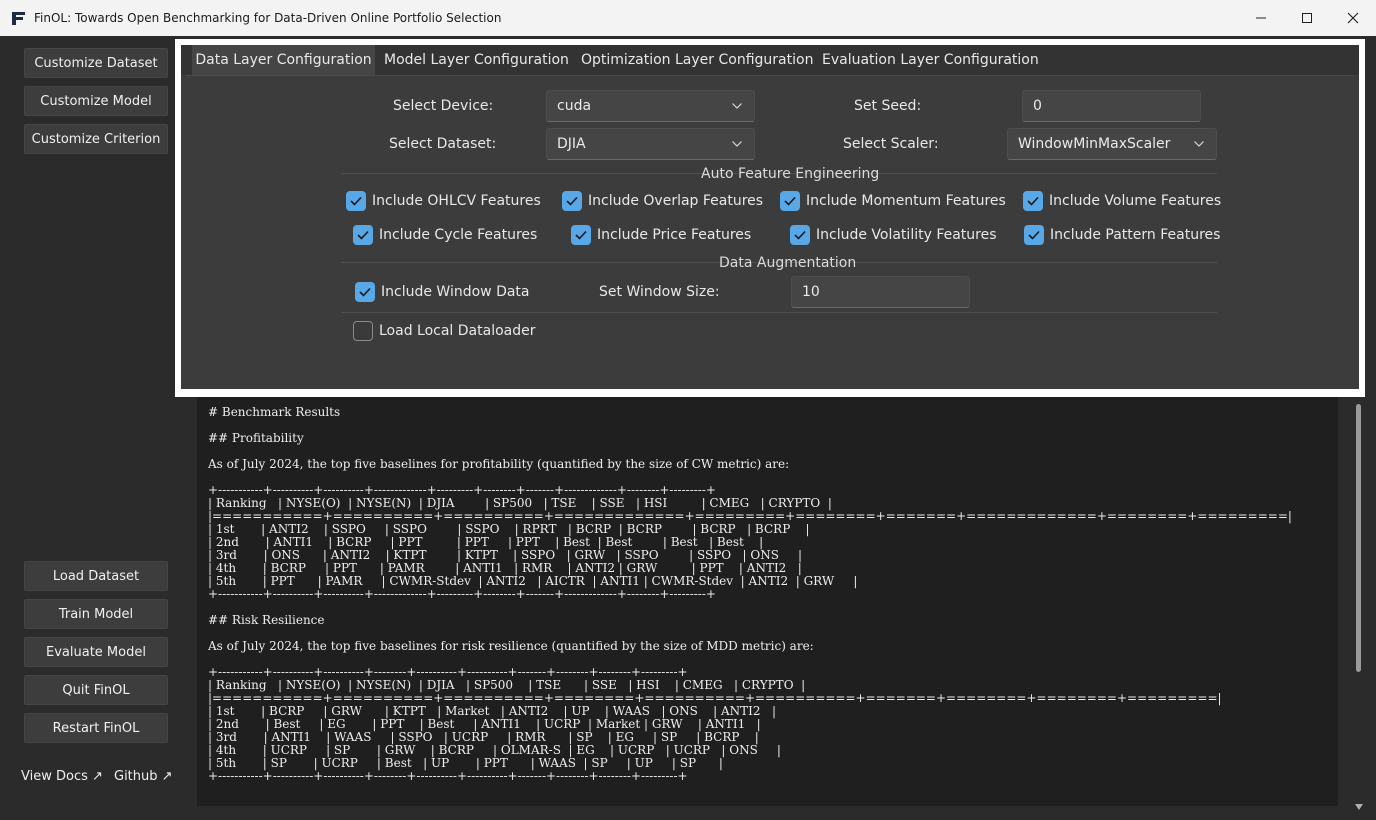  What do you see at coordinates (891, 144) in the screenshot?
I see `scaler-label: Select Scaler:` at bounding box center [891, 144].